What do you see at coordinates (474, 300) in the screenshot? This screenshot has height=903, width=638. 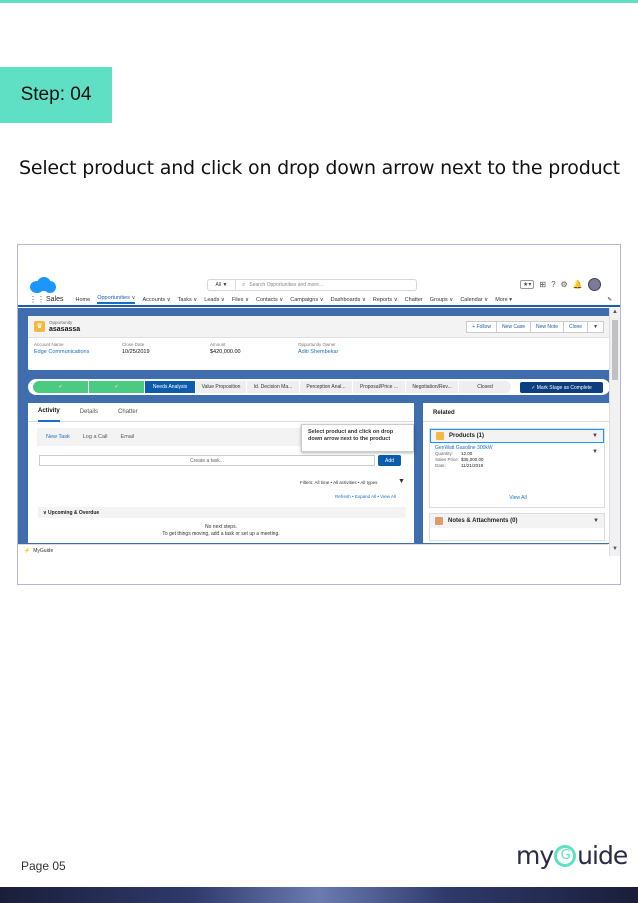 I see `nav-item-calendar: Calendar ∨` at bounding box center [474, 300].